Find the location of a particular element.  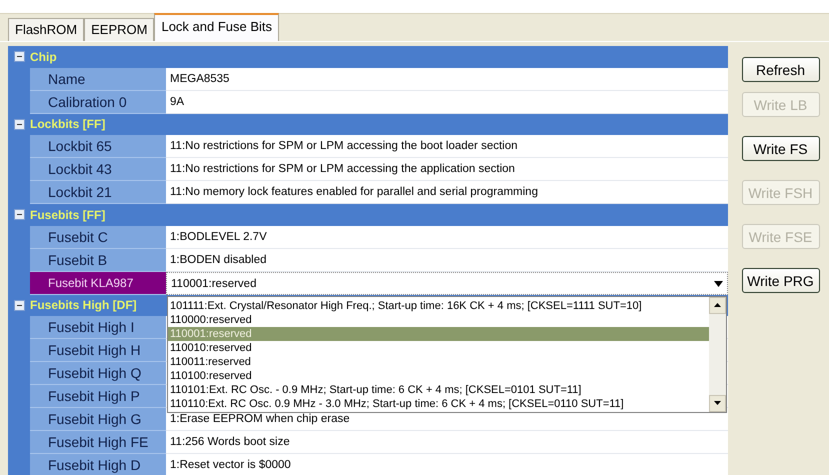

property-label: Fusebit High FE is located at coordinates (98, 442).